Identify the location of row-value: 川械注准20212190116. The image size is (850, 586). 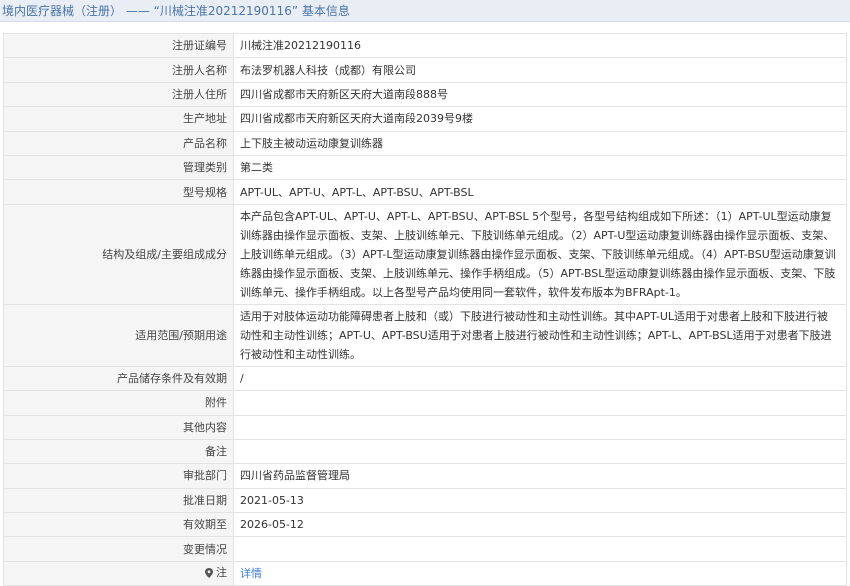
(540, 45).